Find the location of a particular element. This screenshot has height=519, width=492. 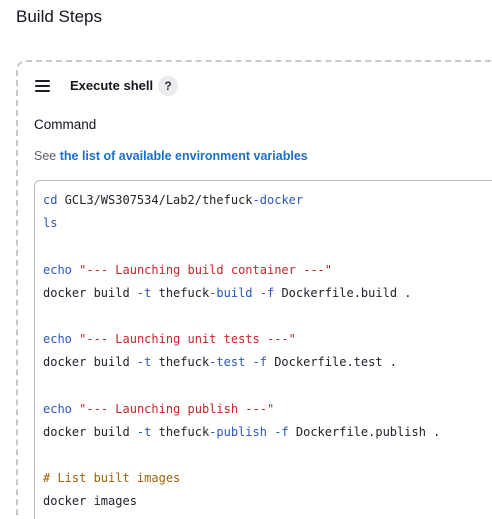

code-line: # List built images is located at coordinates (241, 478).